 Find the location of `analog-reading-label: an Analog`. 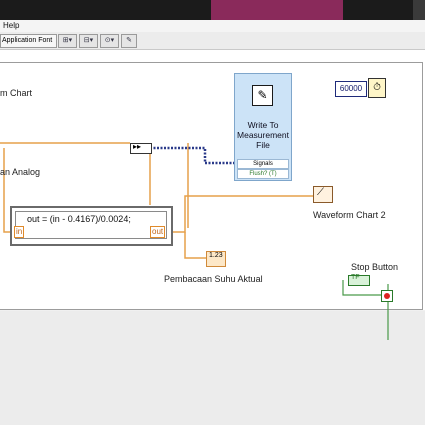

analog-reading-label: an Analog is located at coordinates (20, 172).